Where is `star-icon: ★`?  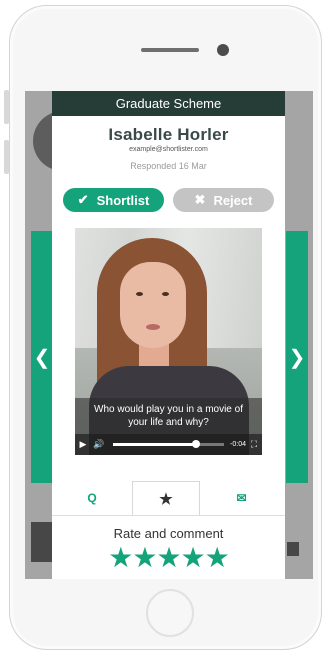
star-icon: ★ is located at coordinates (166, 499).